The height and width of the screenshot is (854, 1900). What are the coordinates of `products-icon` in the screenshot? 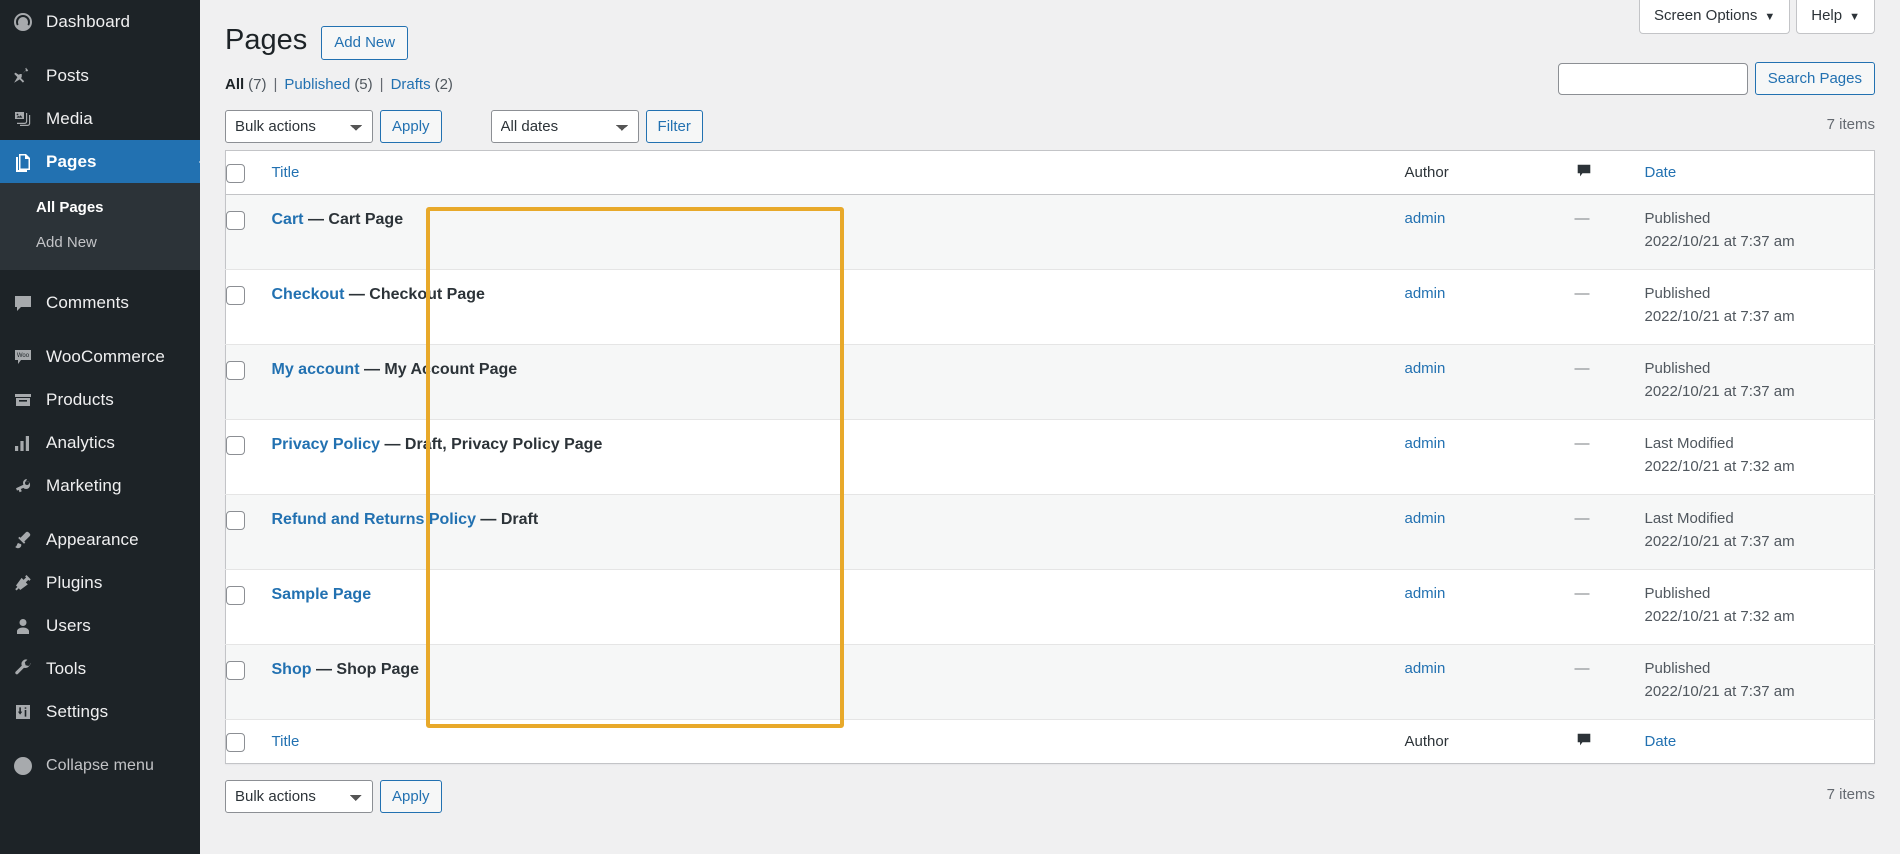 It's located at (23, 400).